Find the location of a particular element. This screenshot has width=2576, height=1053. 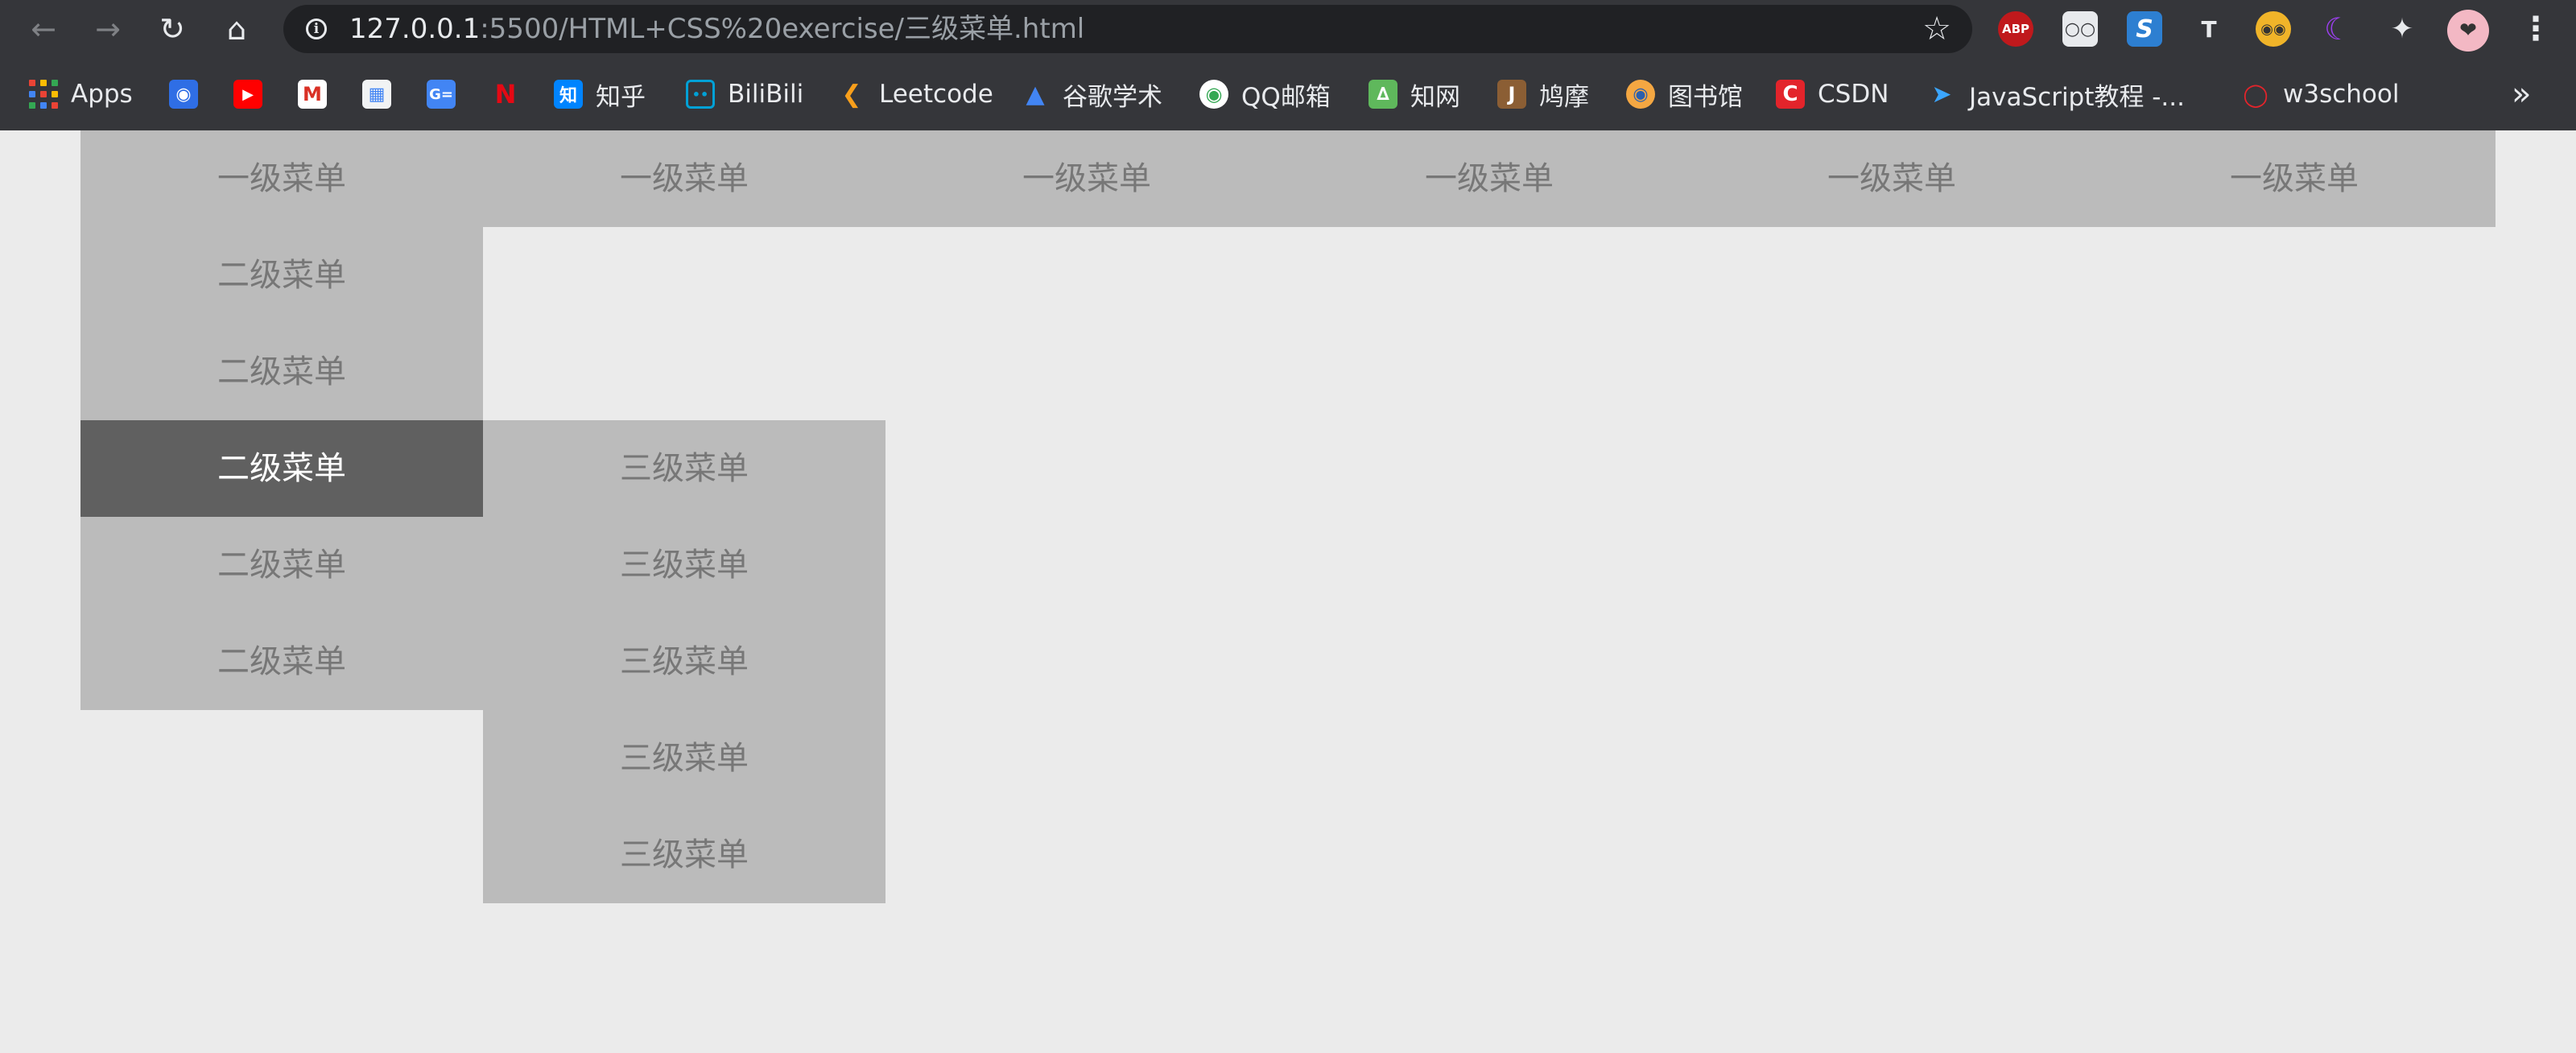

second-menu-item-active: 二级菜单 三级菜单 三级菜单 三级菜单 三级菜单 三级菜单 is located at coordinates (483, 661).